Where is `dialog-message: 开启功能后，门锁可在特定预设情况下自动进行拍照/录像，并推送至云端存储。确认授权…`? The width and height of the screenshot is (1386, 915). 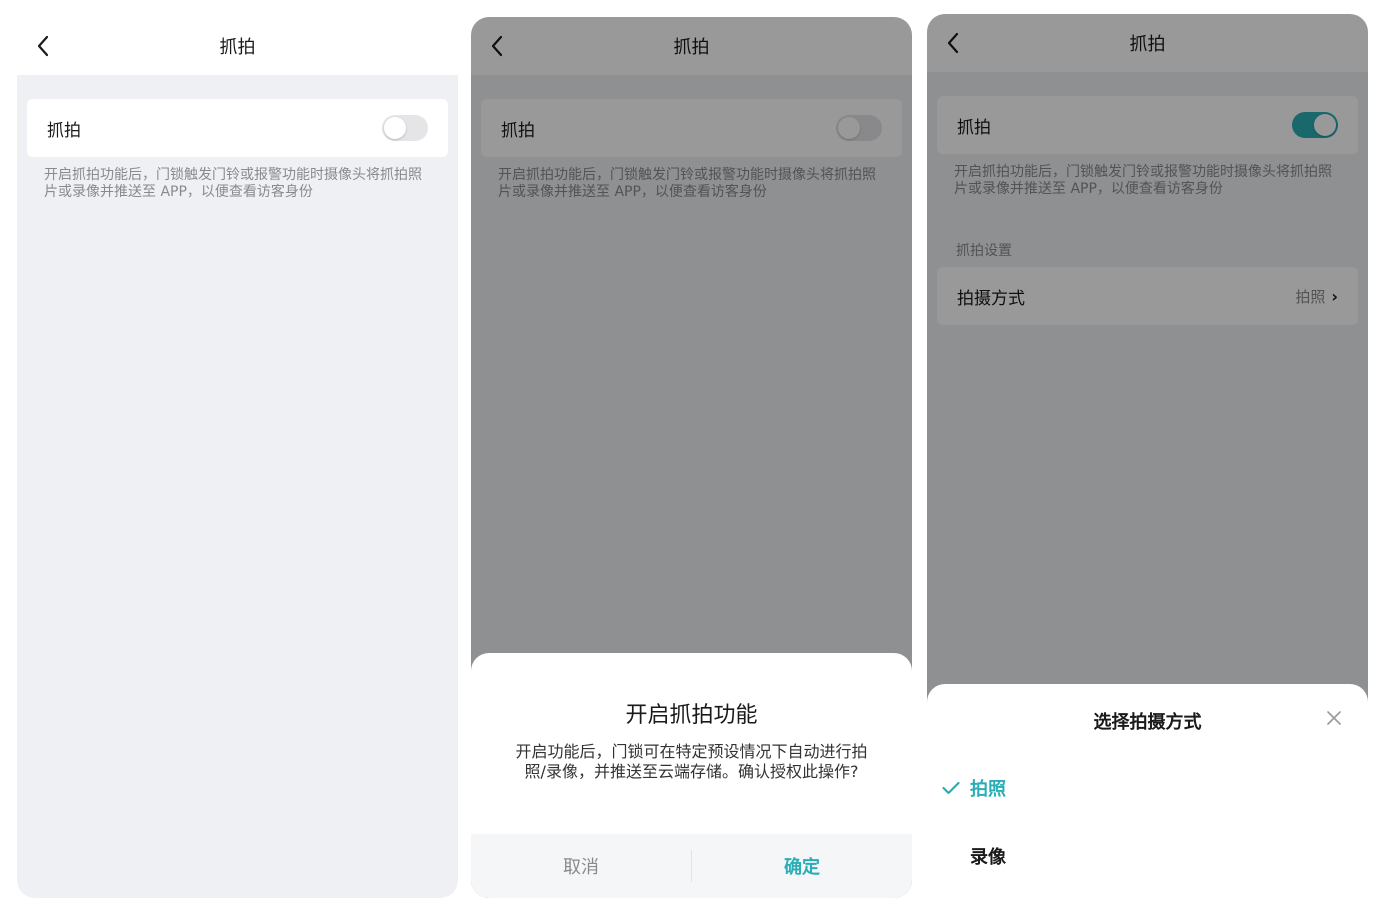 dialog-message: 开启功能后，门锁可在特定预设情况下自动进行拍照/录像，并推送至云端存储。确认授权… is located at coordinates (691, 761).